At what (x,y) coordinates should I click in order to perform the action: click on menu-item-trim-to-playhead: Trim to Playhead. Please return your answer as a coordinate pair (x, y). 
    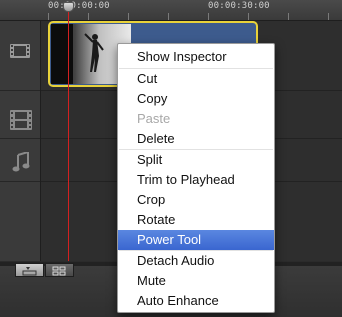
    Looking at the image, I should click on (196, 180).